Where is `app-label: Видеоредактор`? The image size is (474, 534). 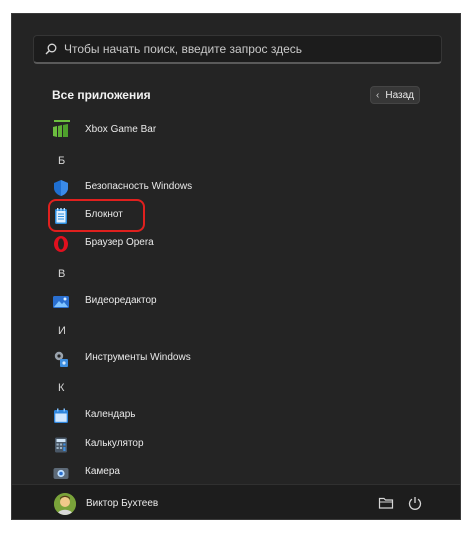 app-label: Видеоредактор is located at coordinates (121, 300).